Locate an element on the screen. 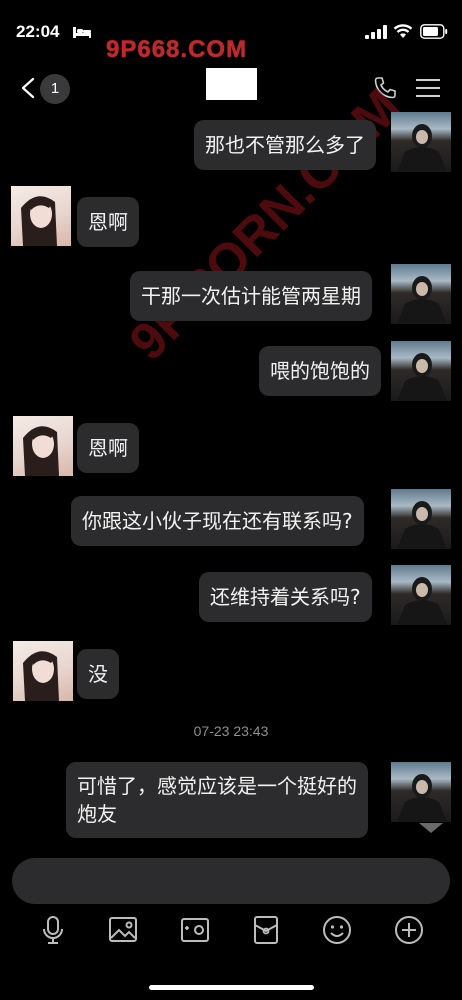 Image resolution: width=462 pixels, height=1000 pixels. emoji-icon is located at coordinates (337, 930).